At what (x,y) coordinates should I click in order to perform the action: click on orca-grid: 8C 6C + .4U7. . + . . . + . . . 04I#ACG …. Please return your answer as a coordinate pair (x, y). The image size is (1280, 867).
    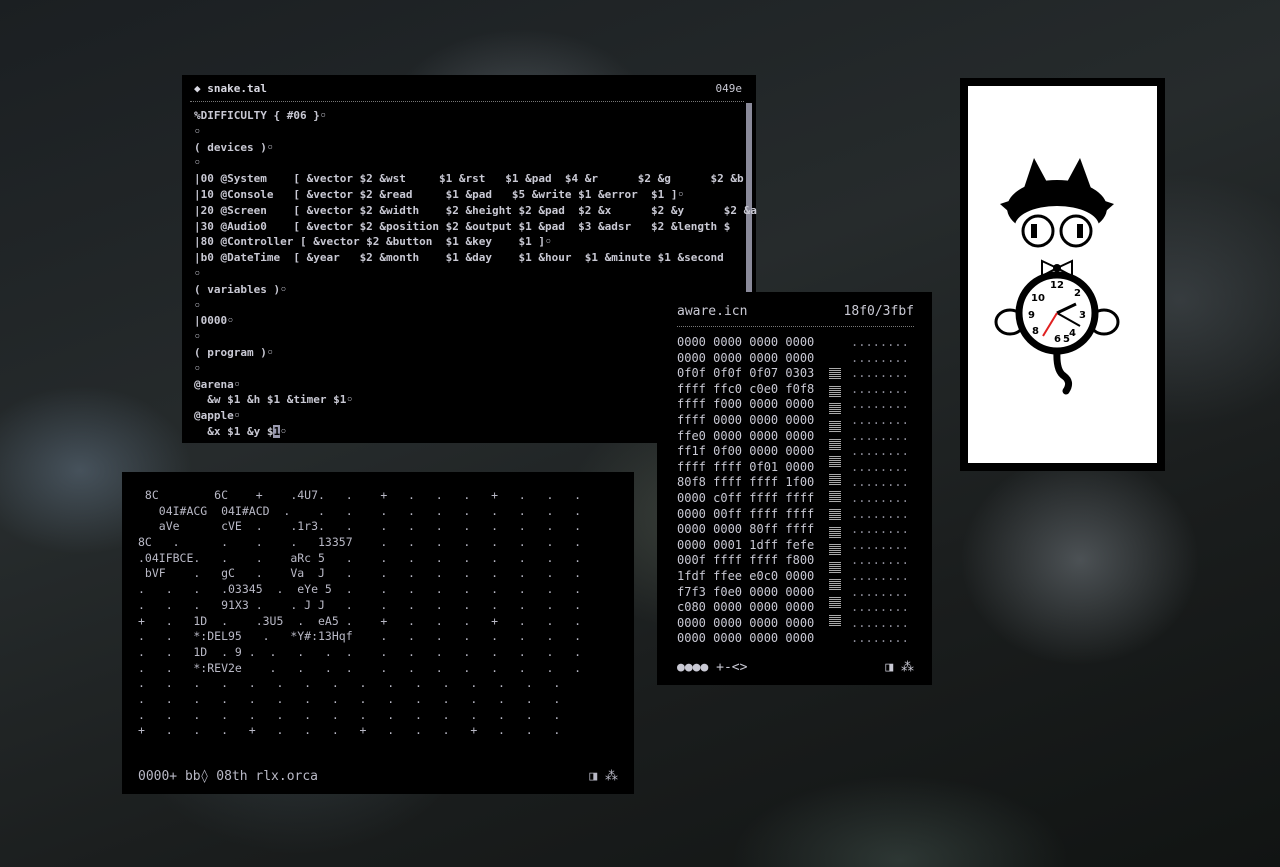
    Looking at the image, I should click on (359, 613).